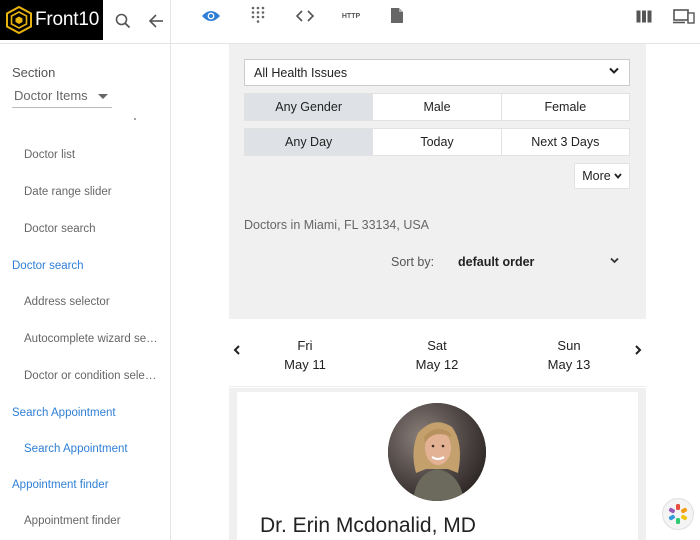 This screenshot has height=540, width=700. Describe the element at coordinates (301, 73) in the screenshot. I see `health-issue-value: All Health Issues` at that location.